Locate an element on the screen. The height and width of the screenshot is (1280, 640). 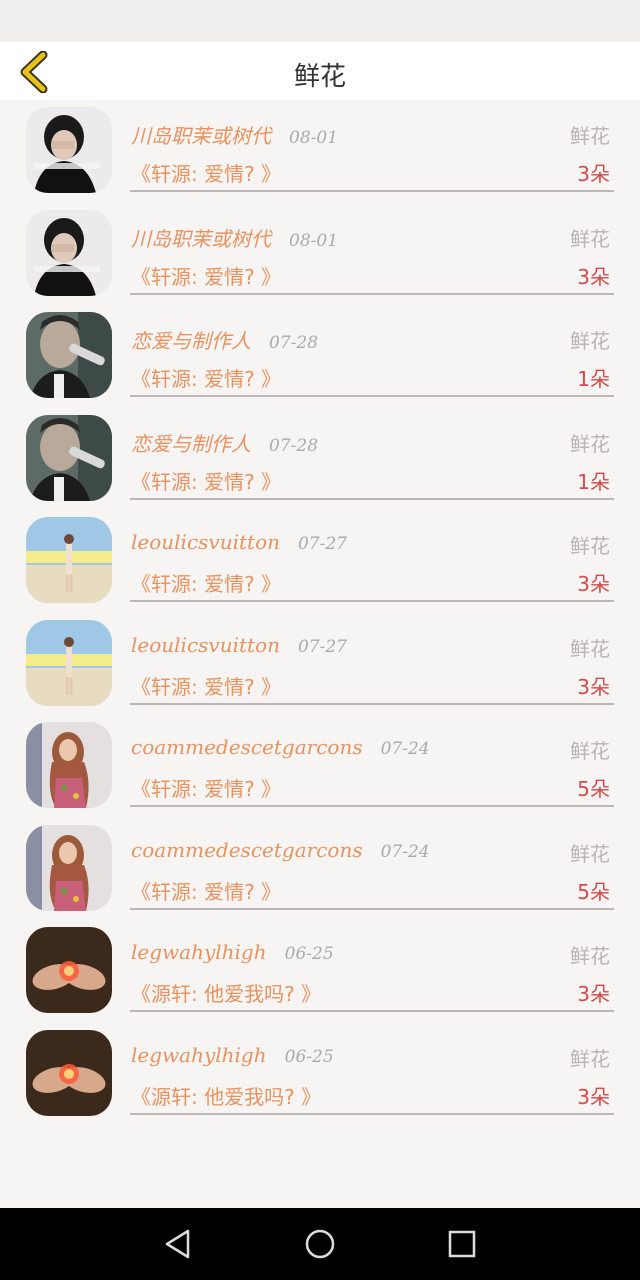
sender-name: 恋爱与制作人 07-28 is located at coordinates (224, 442).